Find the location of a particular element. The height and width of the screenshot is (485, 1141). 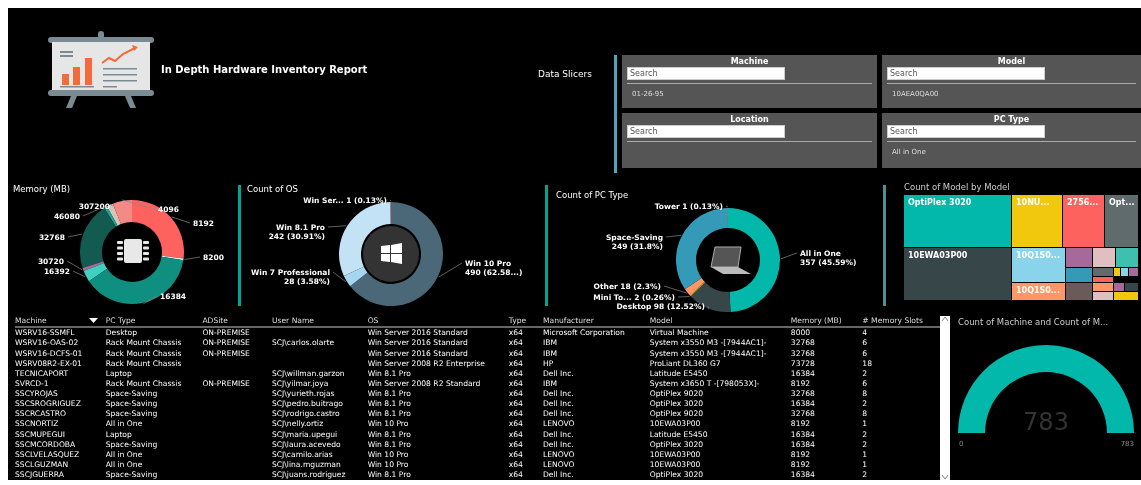

laptop-icon is located at coordinates (730, 260).